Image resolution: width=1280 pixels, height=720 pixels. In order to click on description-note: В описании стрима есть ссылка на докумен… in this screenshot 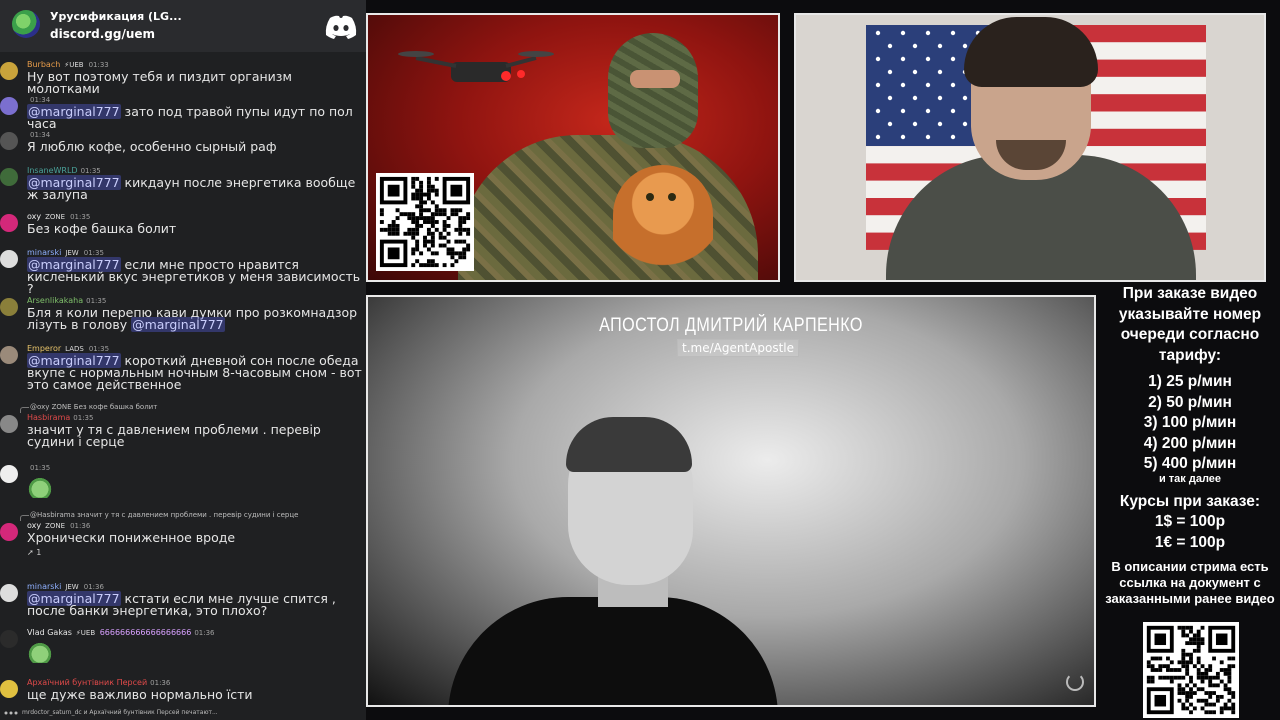, I will do `click(1190, 583)`.